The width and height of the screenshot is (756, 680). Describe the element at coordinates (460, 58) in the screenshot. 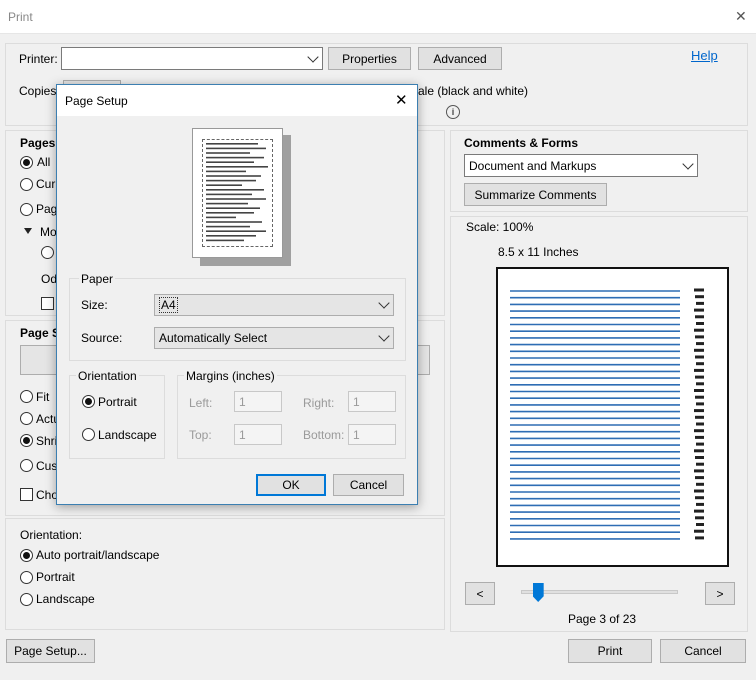

I see `advanced-button: Advanced` at that location.